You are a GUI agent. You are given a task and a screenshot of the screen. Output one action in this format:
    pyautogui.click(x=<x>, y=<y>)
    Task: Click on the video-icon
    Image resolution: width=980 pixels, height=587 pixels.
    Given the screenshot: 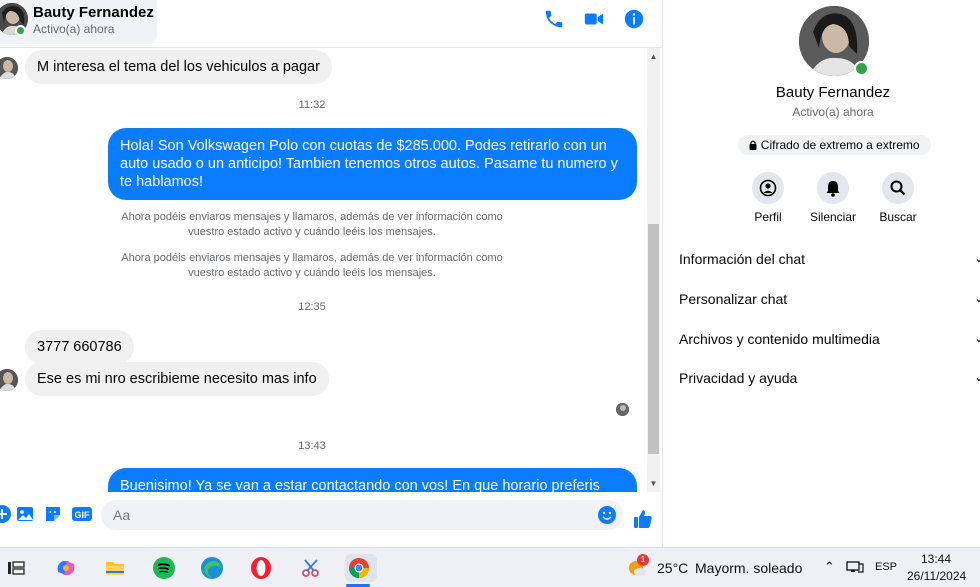 What is the action you would take?
    pyautogui.click(x=594, y=19)
    